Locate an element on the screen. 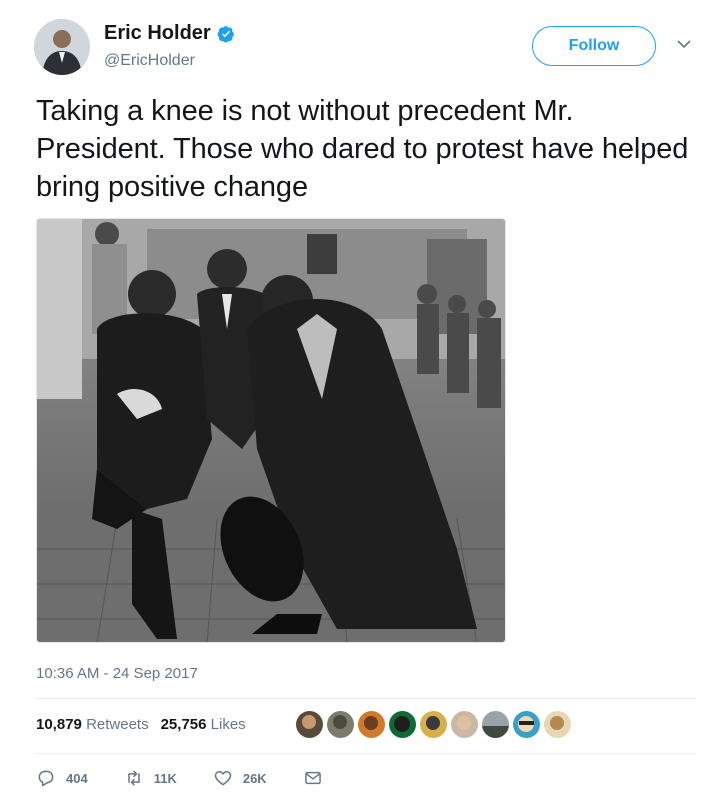 The width and height of the screenshot is (728, 805). reply-button: 404 is located at coordinates (62, 778).